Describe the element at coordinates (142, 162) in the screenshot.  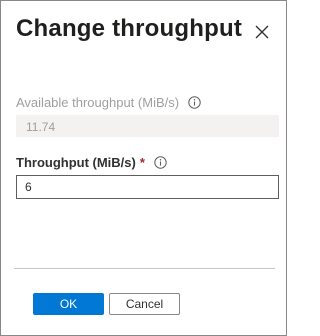
I see `required-marker: *` at that location.